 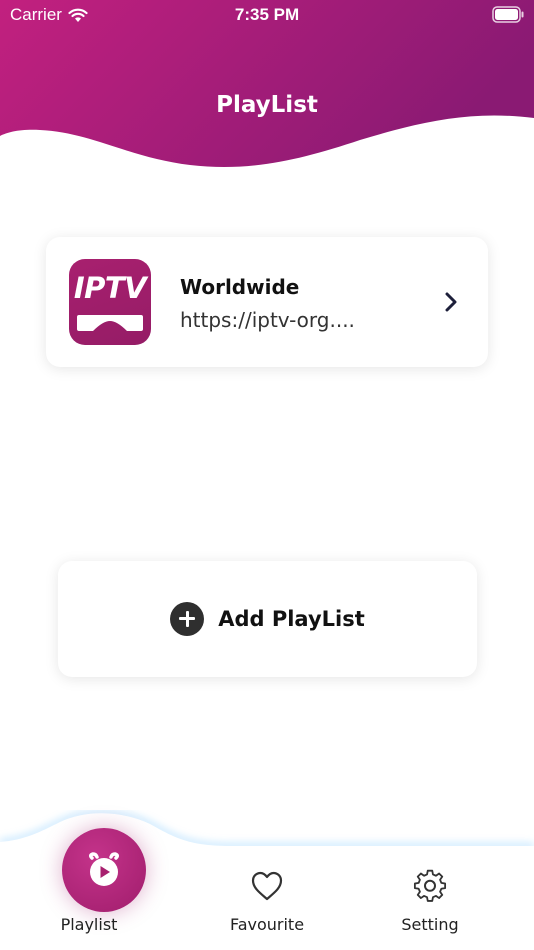 What do you see at coordinates (267, 886) in the screenshot?
I see `heart-icon` at bounding box center [267, 886].